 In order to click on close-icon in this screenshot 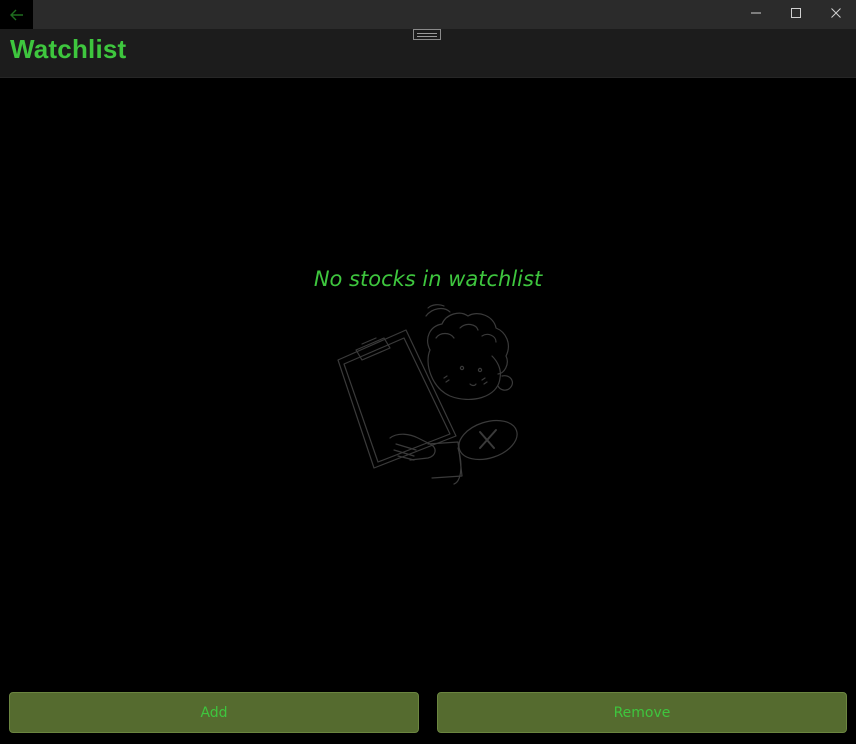, I will do `click(836, 12)`.